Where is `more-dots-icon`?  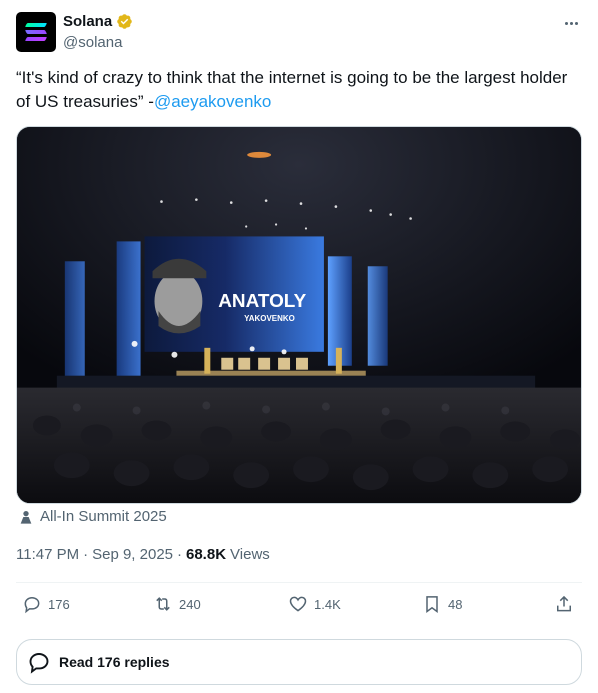
more-dots-icon is located at coordinates (566, 23).